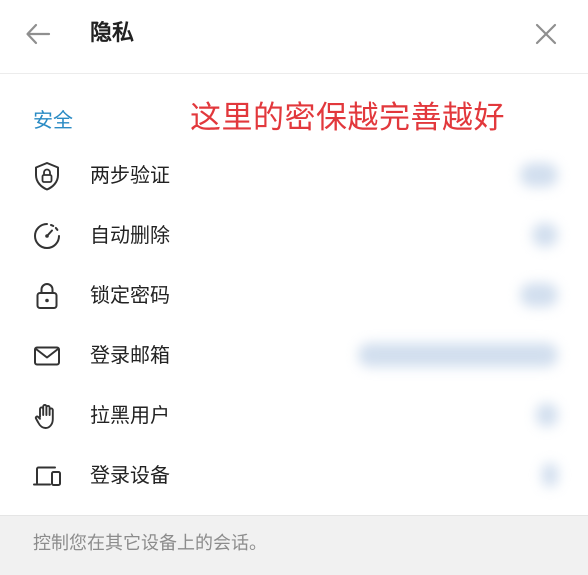 This screenshot has height=575, width=588. What do you see at coordinates (294, 235) in the screenshot?
I see `list-item-auto-delete: 自动删除` at bounding box center [294, 235].